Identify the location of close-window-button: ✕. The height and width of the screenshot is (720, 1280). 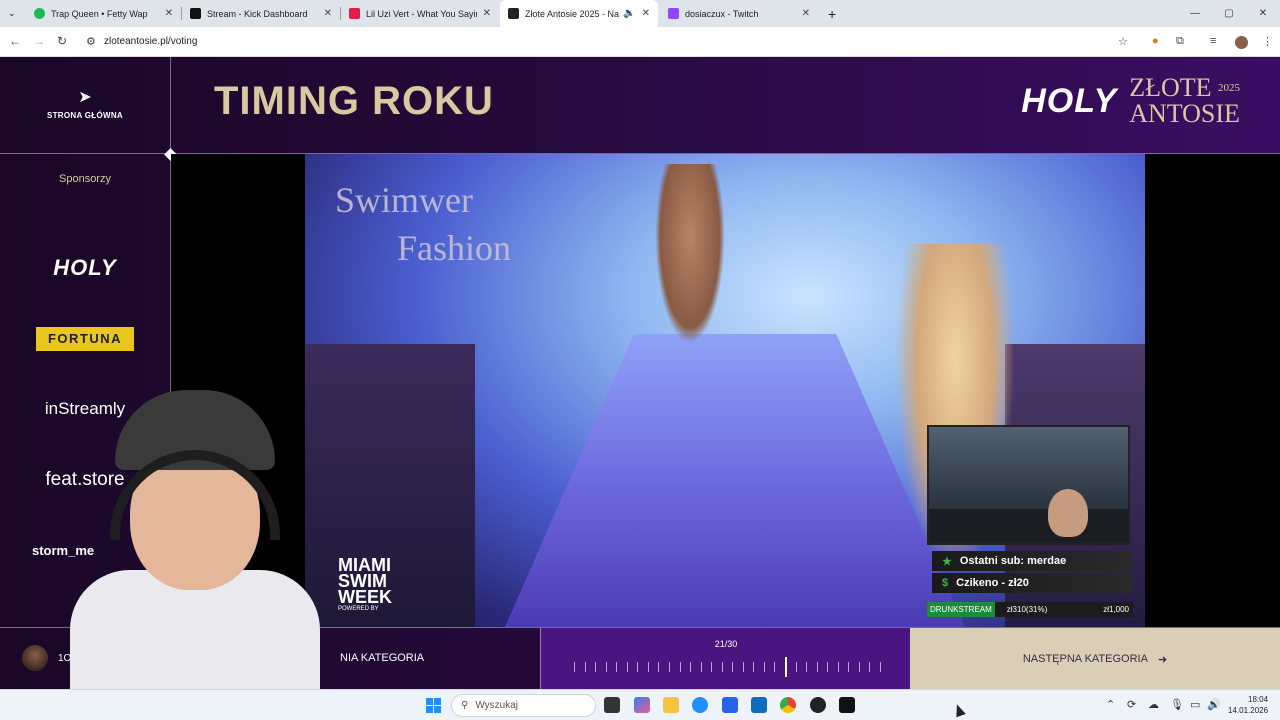
(1263, 13).